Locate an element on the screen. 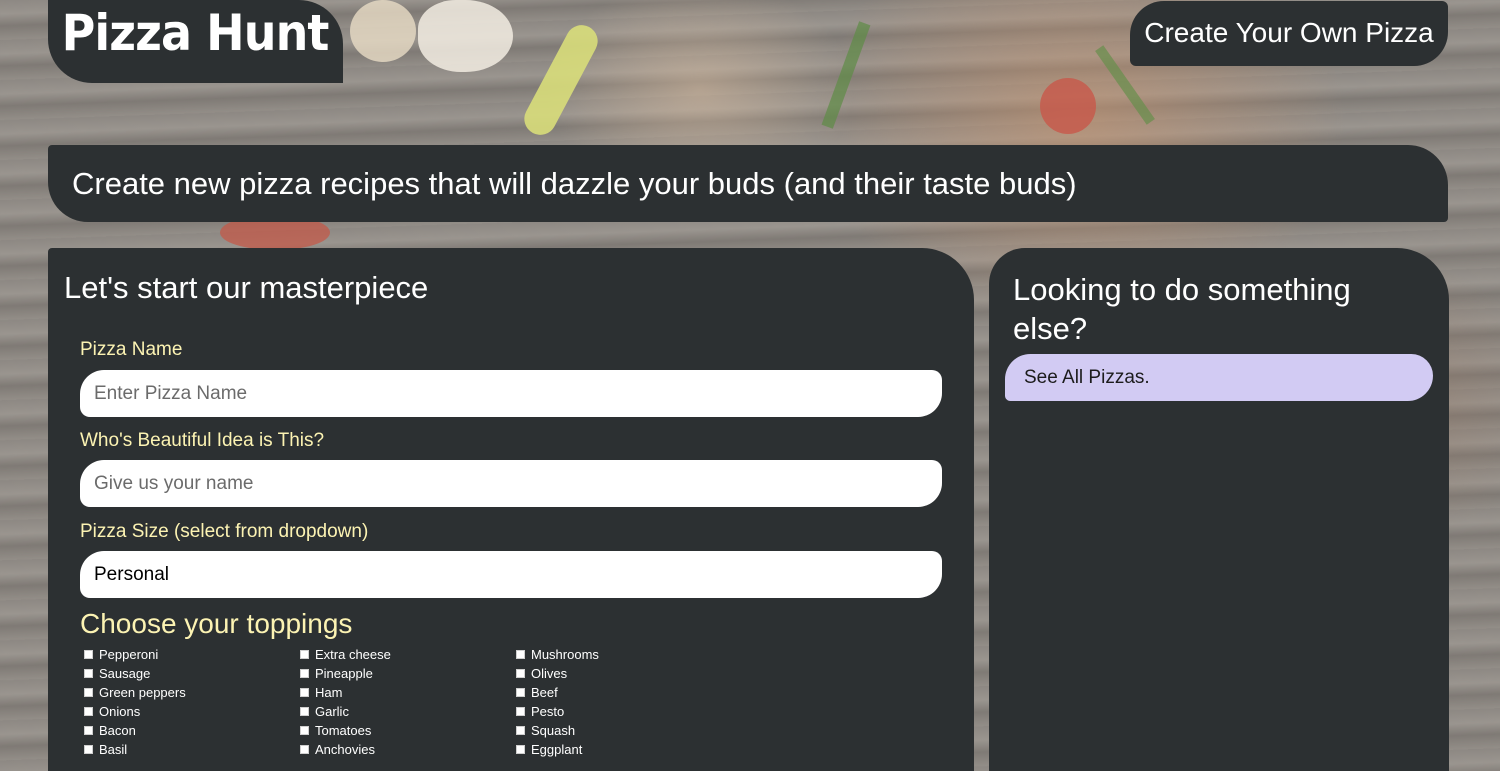 This screenshot has height=771, width=1500. pizza-size-label: Pizza Size (select from dropdown) is located at coordinates (224, 531).